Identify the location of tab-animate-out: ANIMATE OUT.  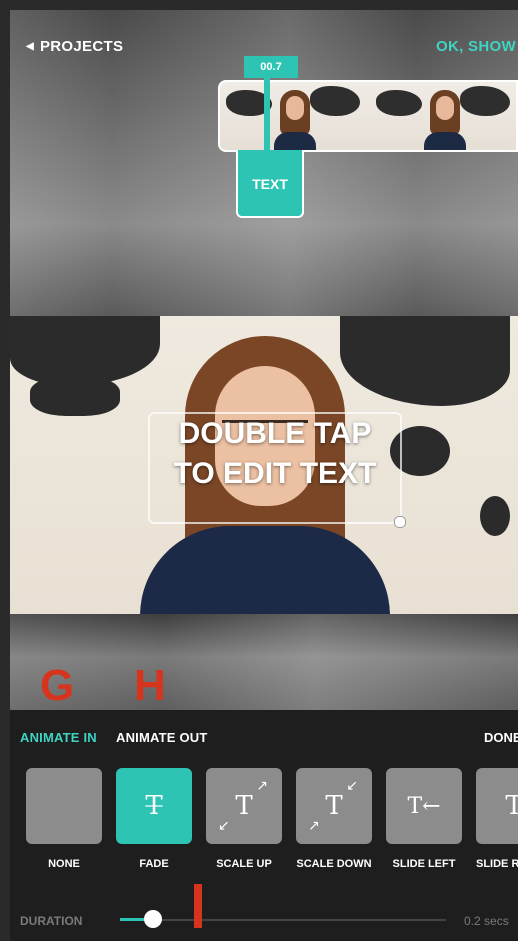
(162, 737).